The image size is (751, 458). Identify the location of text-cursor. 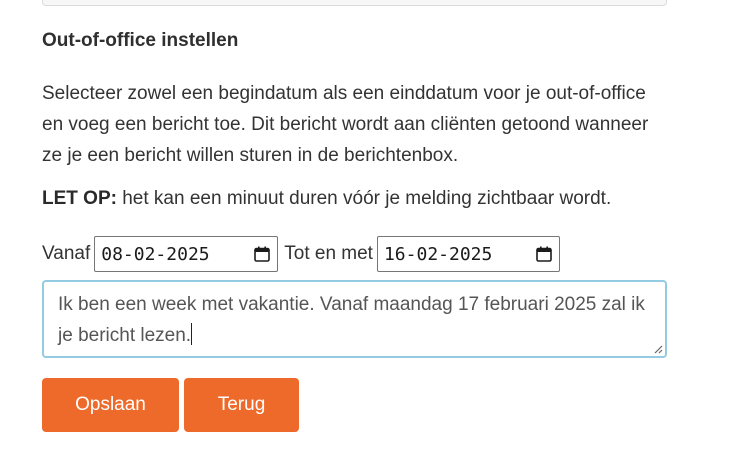
(192, 334).